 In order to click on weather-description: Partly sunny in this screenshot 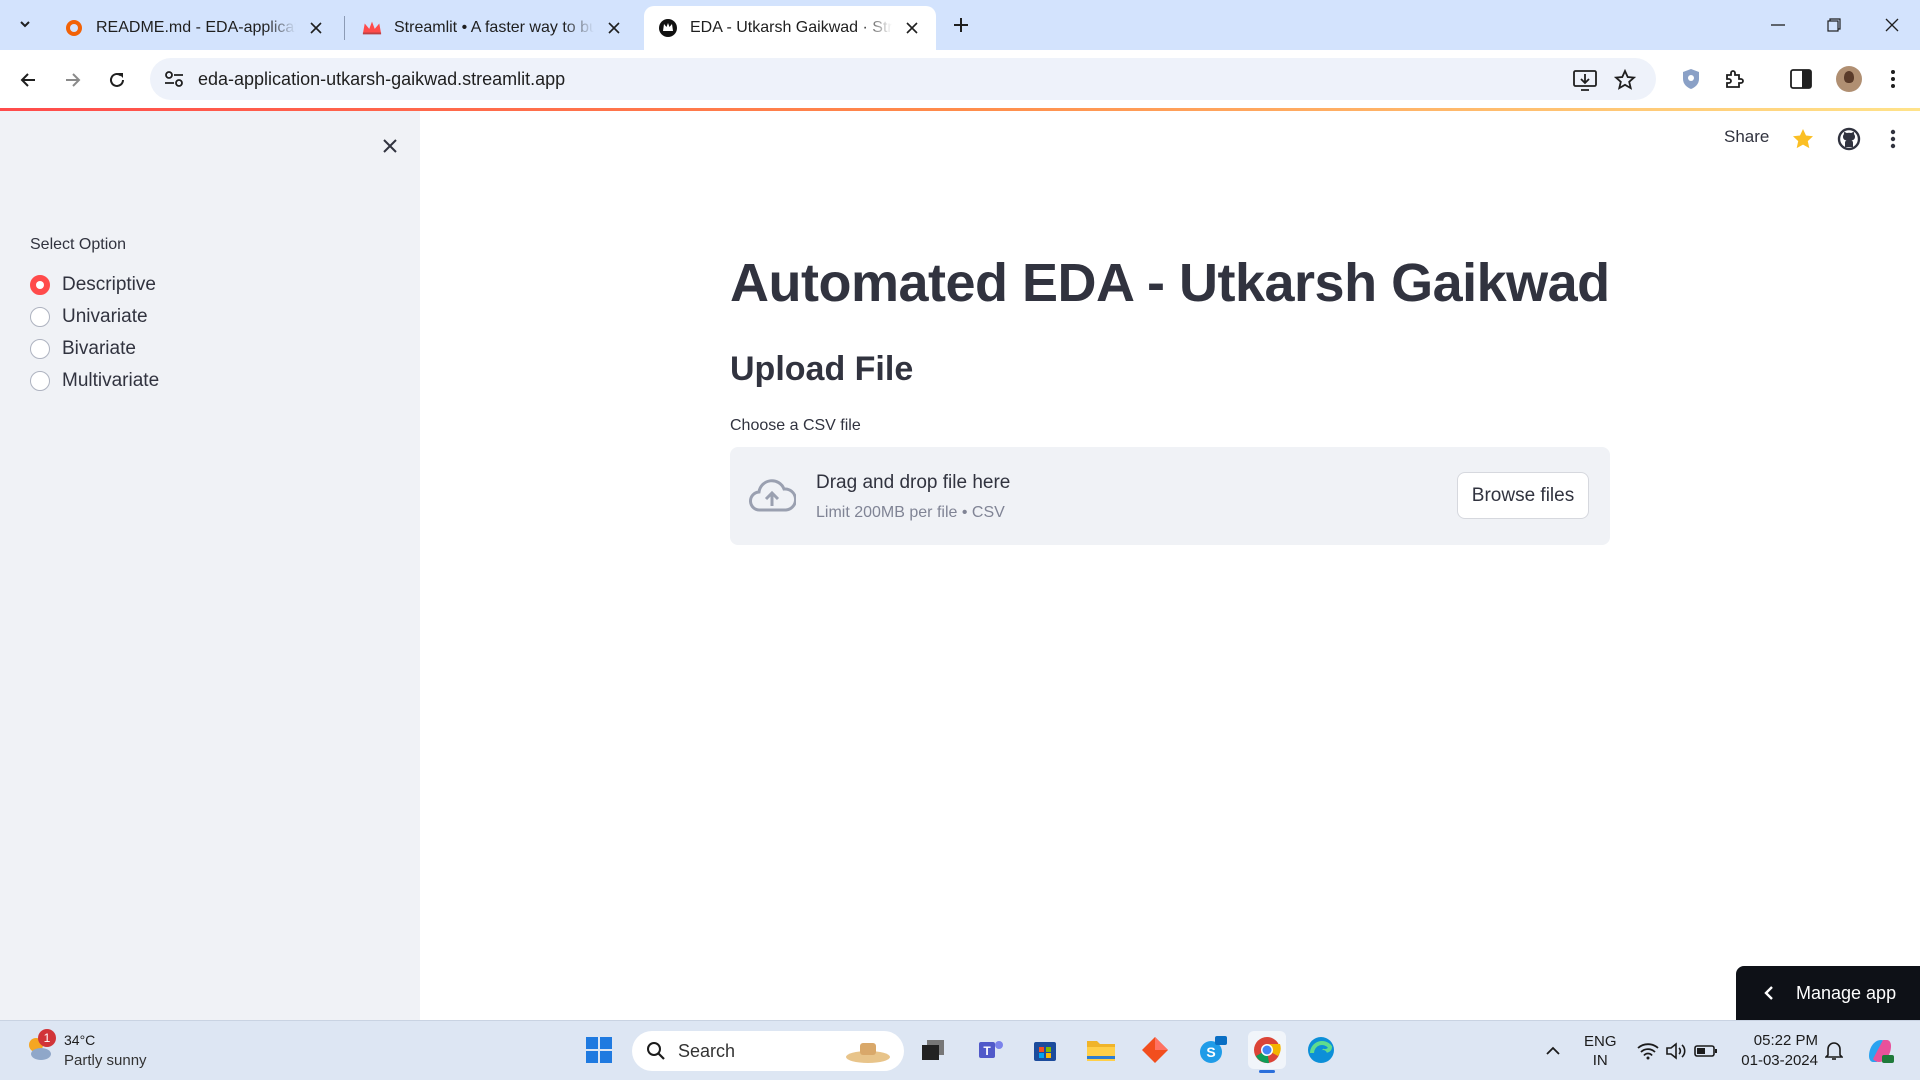, I will do `click(105, 1060)`.